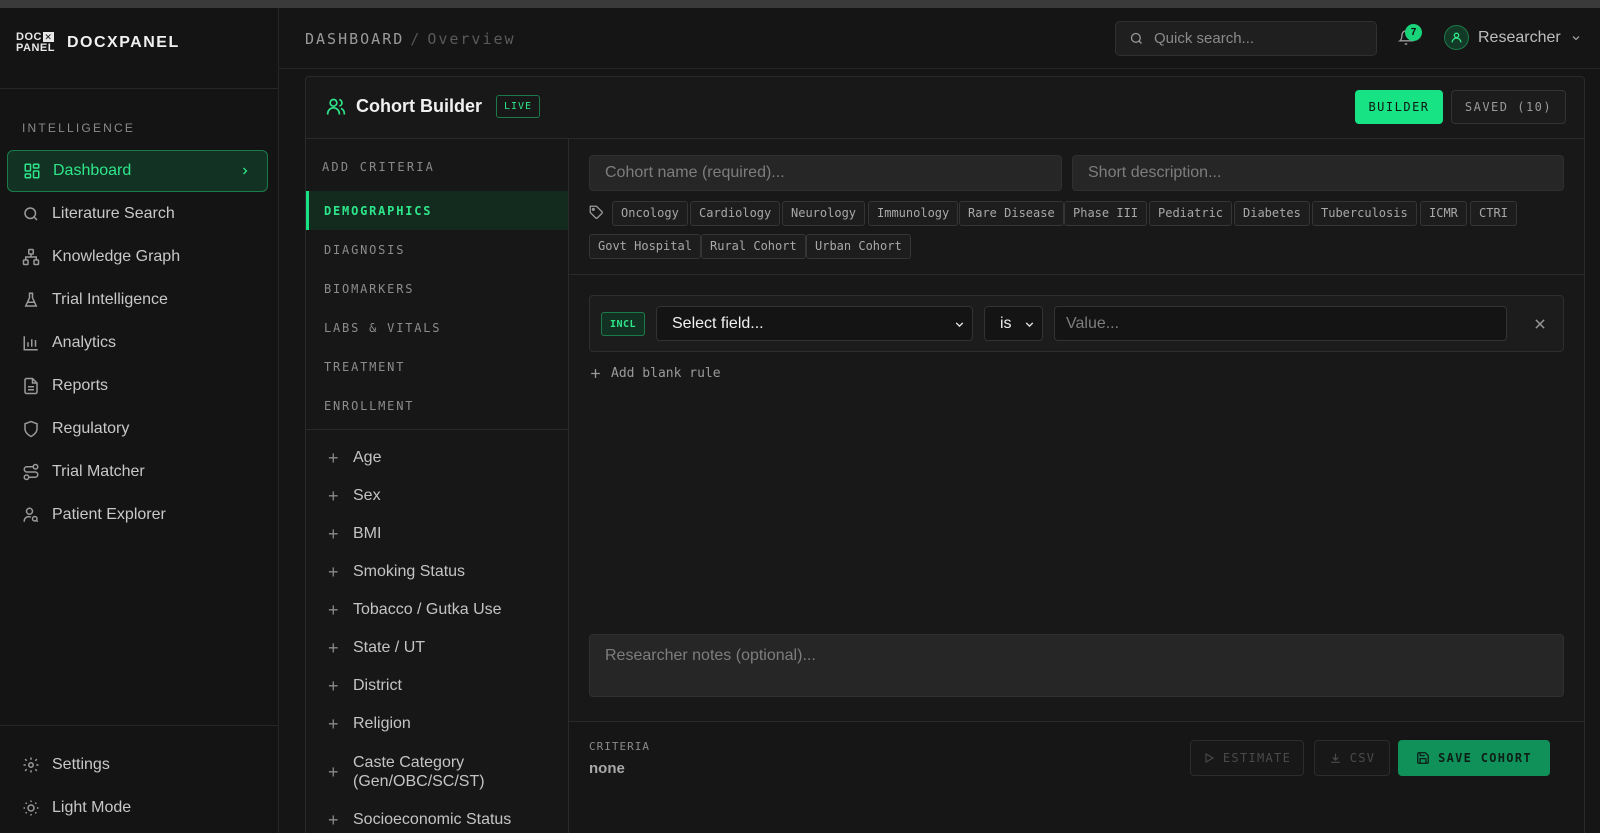 The height and width of the screenshot is (833, 1600). I want to click on sidebar-item-label: Light Mode, so click(92, 807).